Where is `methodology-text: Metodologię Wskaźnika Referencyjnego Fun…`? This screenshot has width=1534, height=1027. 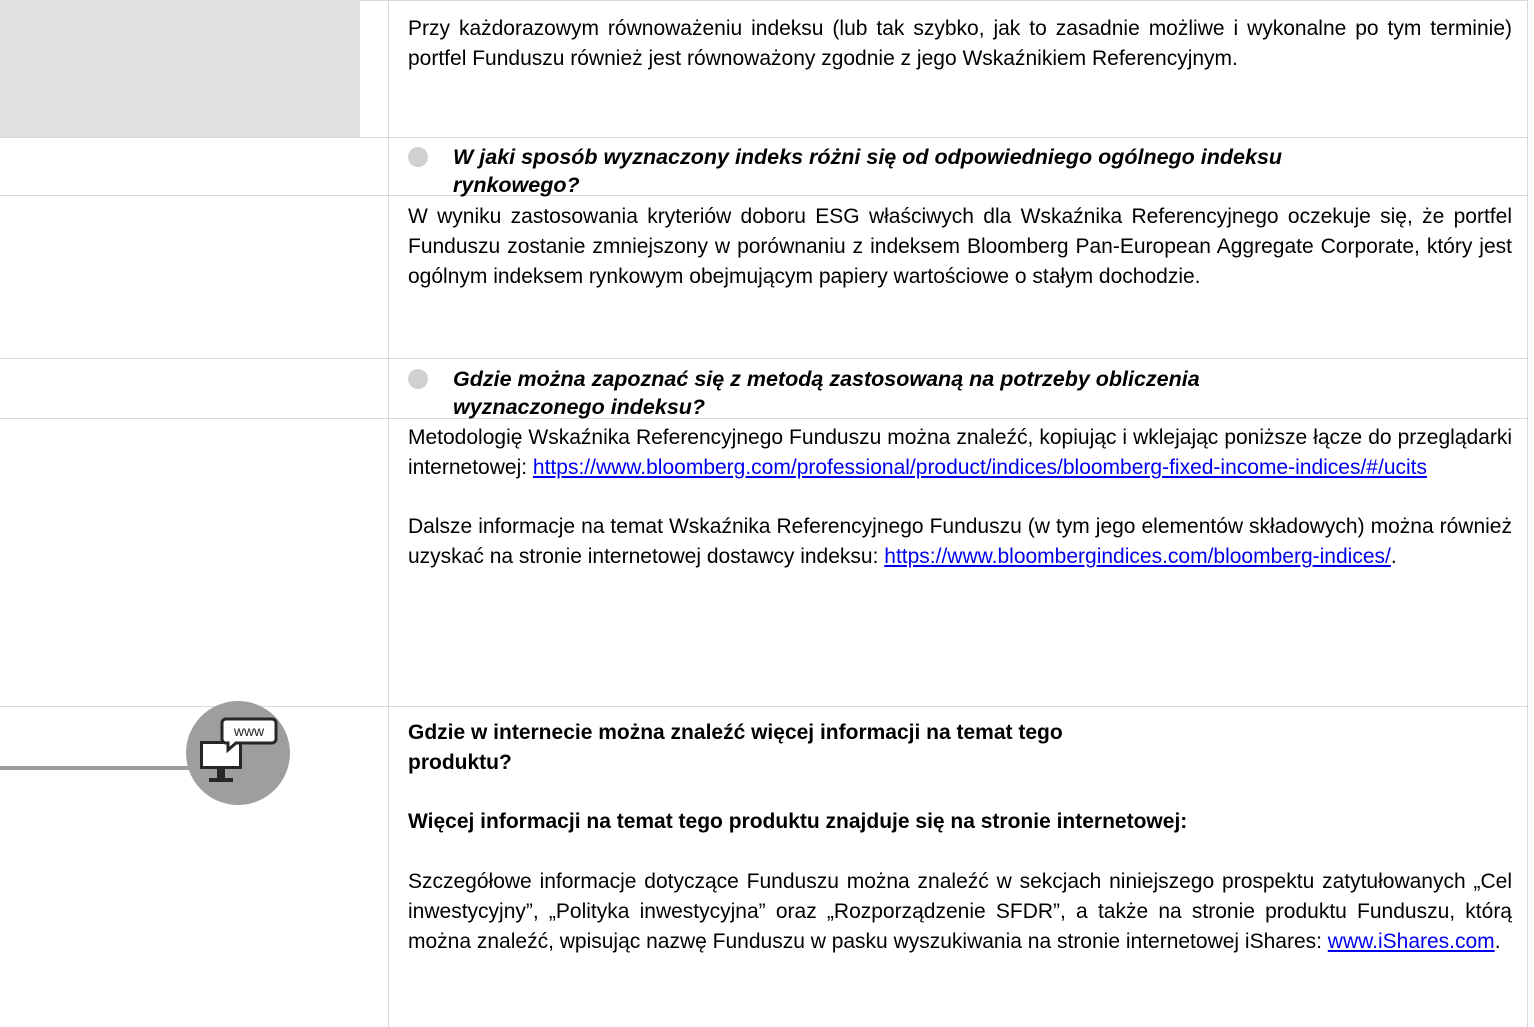 methodology-text: Metodologię Wskaźnika Referencyjnego Fun… is located at coordinates (960, 497).